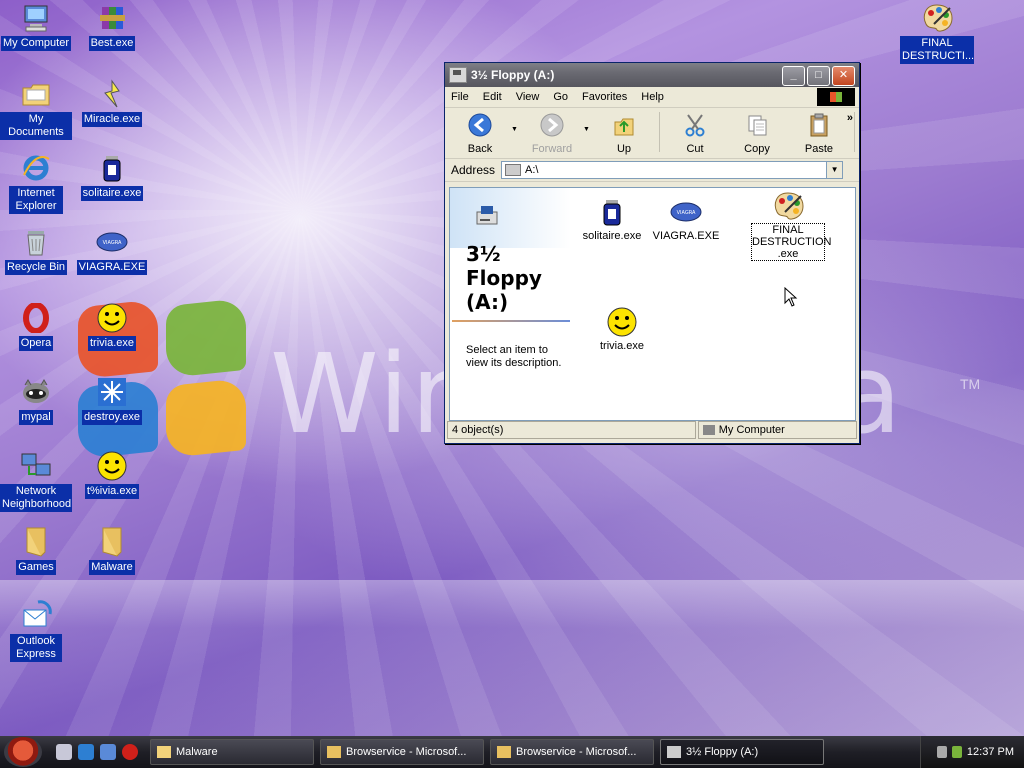 This screenshot has width=1024, height=768. Describe the element at coordinates (819, 149) in the screenshot. I see `paste-label: Paste` at that location.